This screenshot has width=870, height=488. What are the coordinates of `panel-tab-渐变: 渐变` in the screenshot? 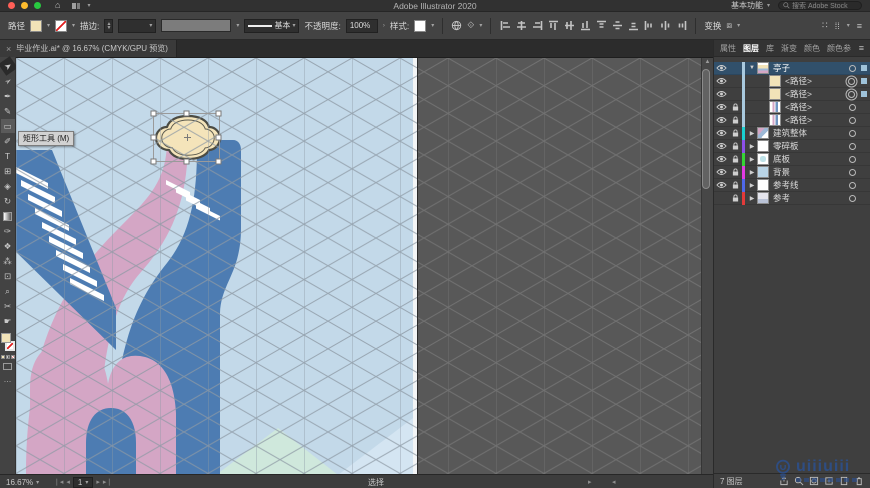 It's located at (789, 48).